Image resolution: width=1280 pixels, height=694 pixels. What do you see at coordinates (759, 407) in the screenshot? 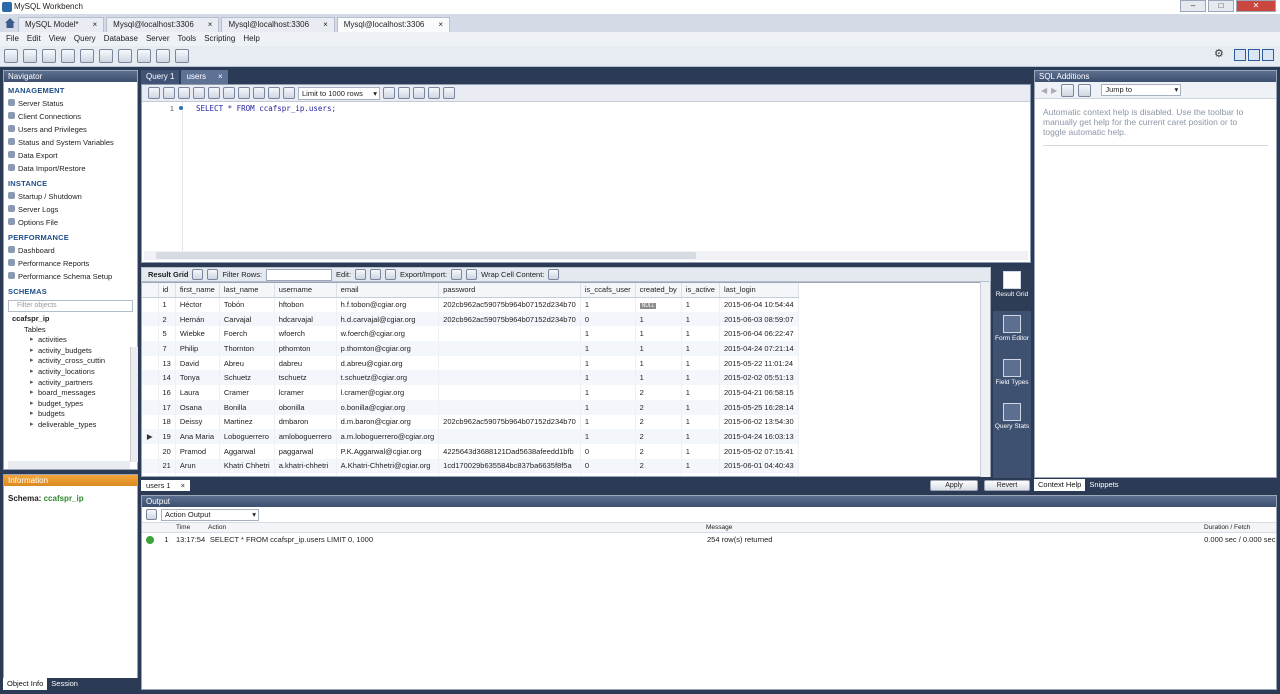
I see `table-cell: 2015-05-25 16:28:14` at bounding box center [759, 407].